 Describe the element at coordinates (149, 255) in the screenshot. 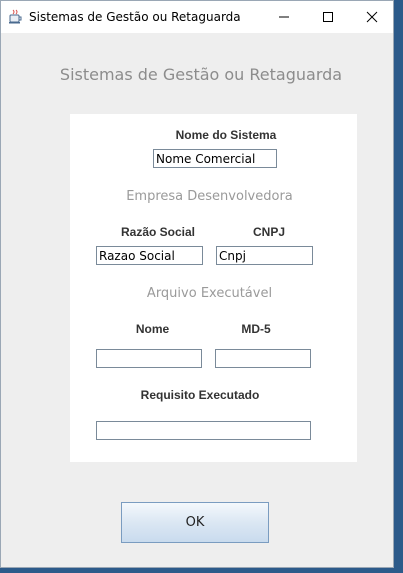

I see `razao-social-input` at that location.